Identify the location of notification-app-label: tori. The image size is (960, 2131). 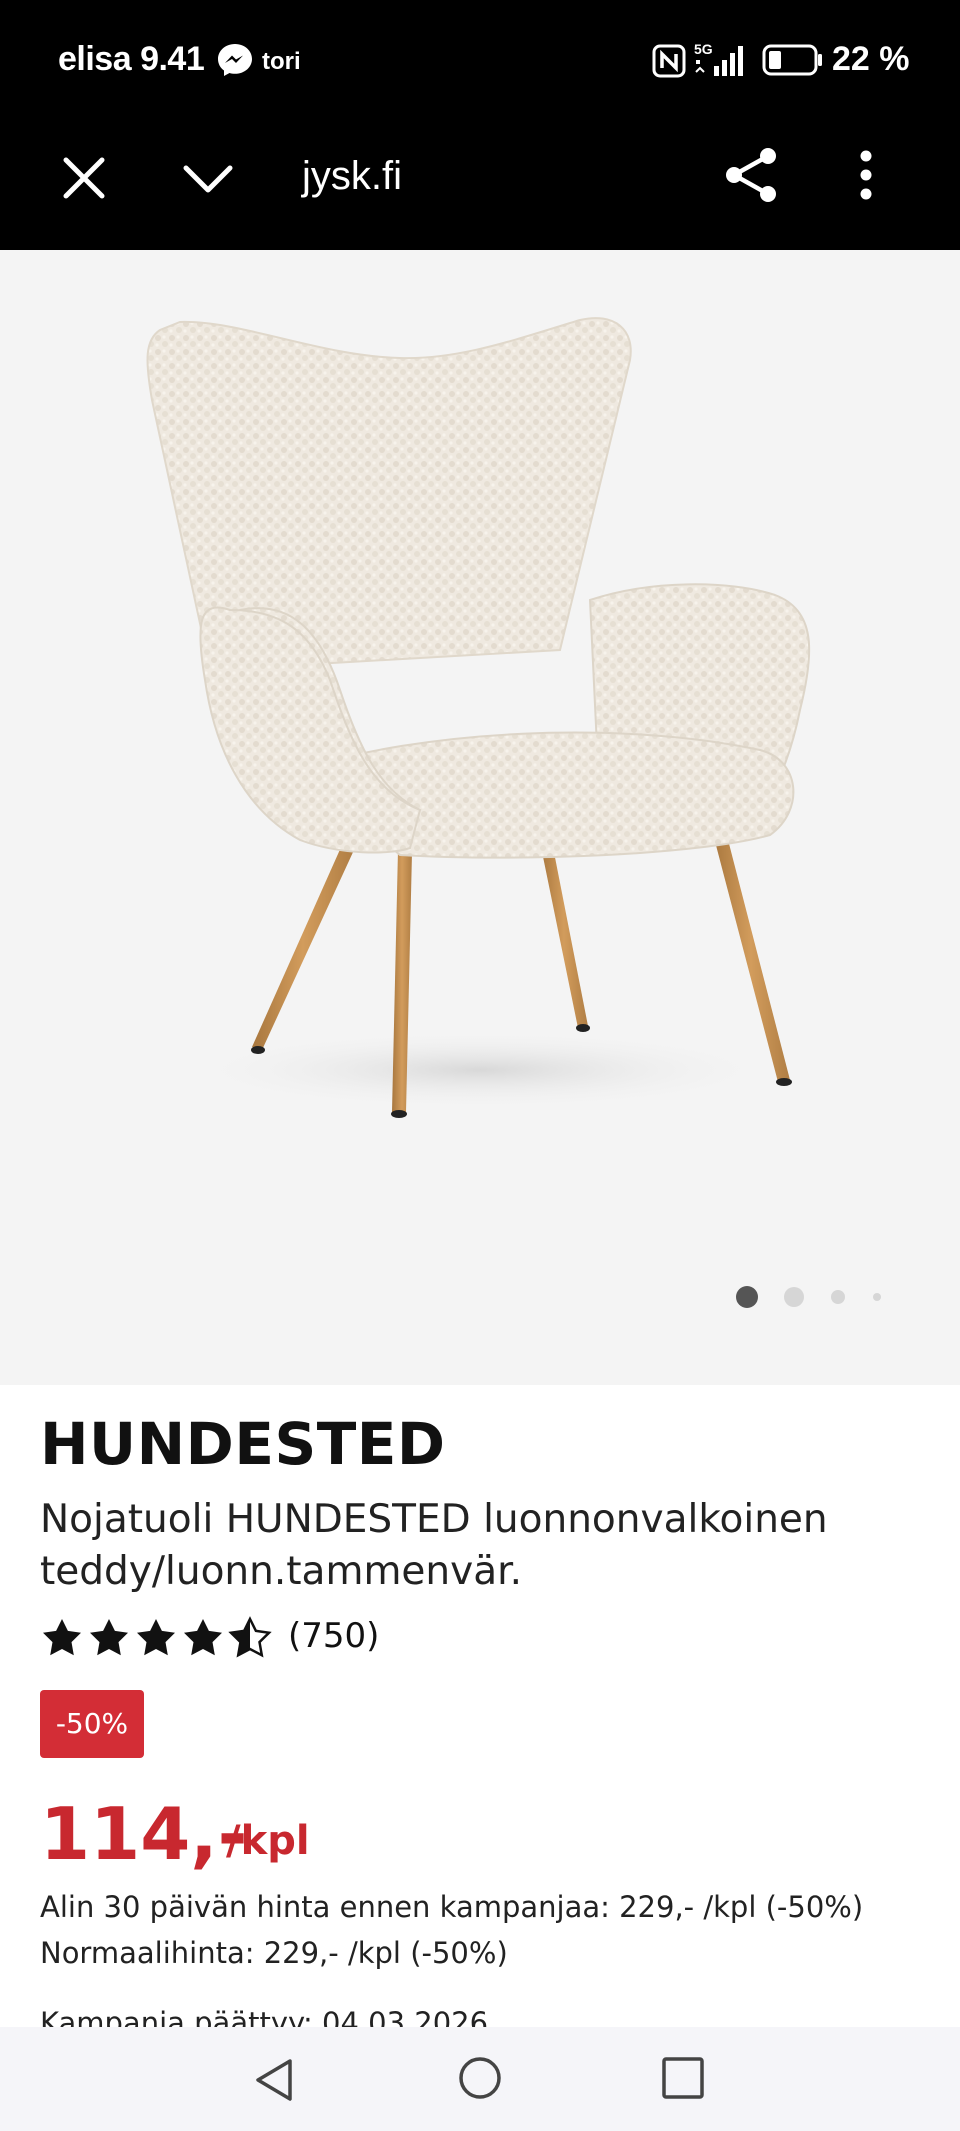
(281, 61).